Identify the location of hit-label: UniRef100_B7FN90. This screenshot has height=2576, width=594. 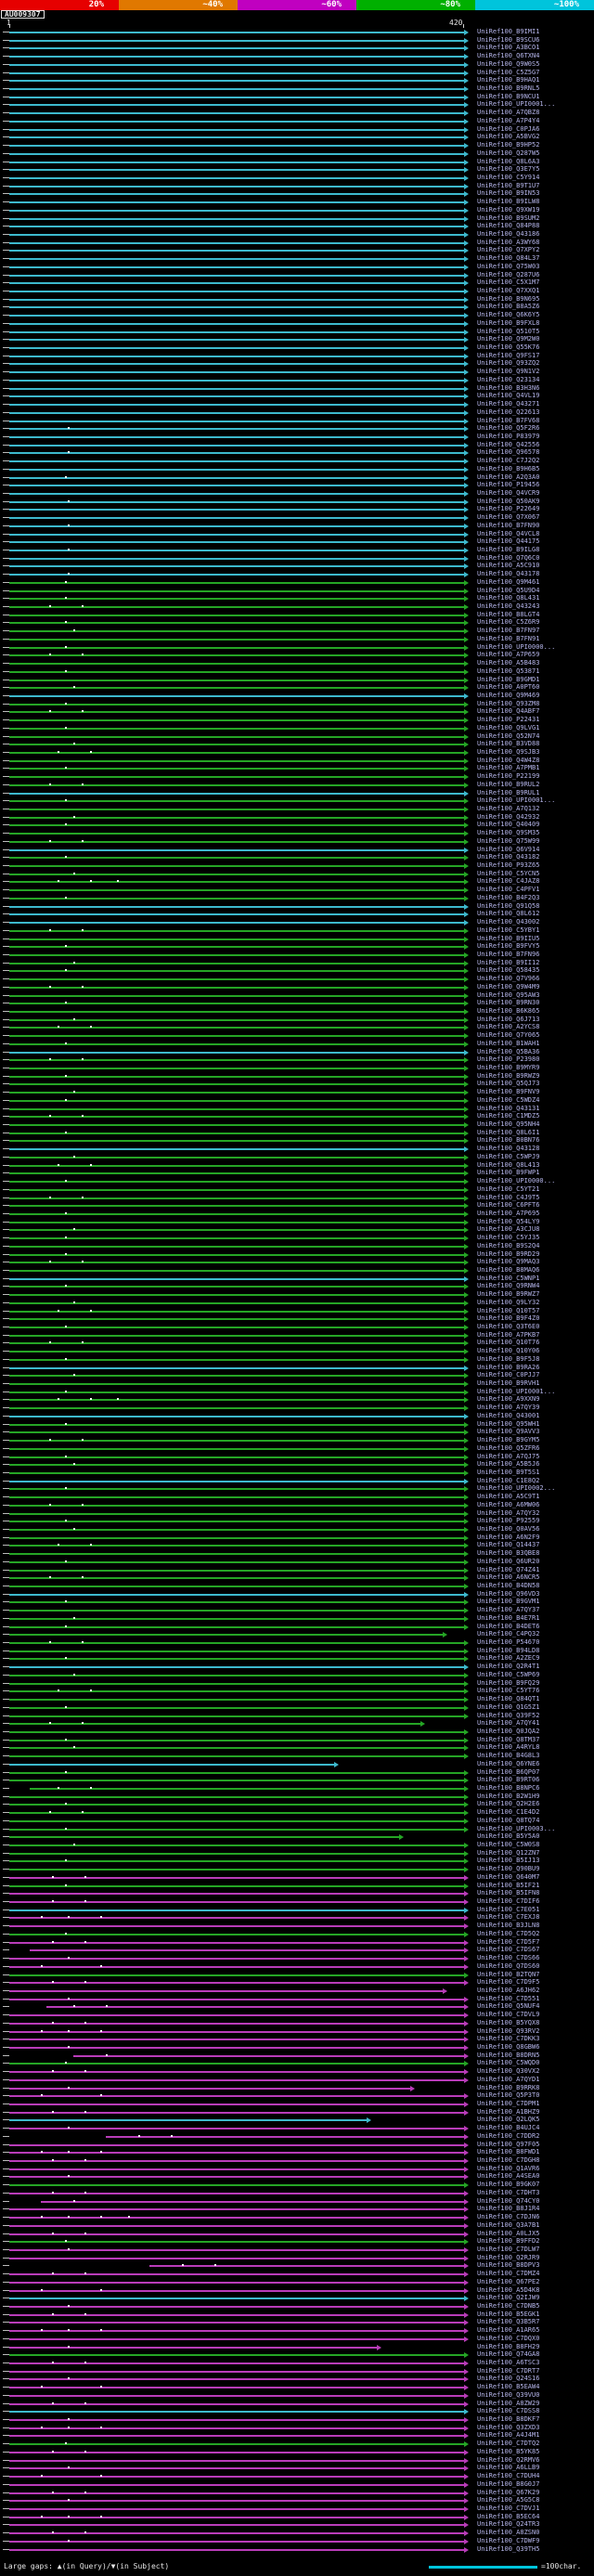
(508, 525).